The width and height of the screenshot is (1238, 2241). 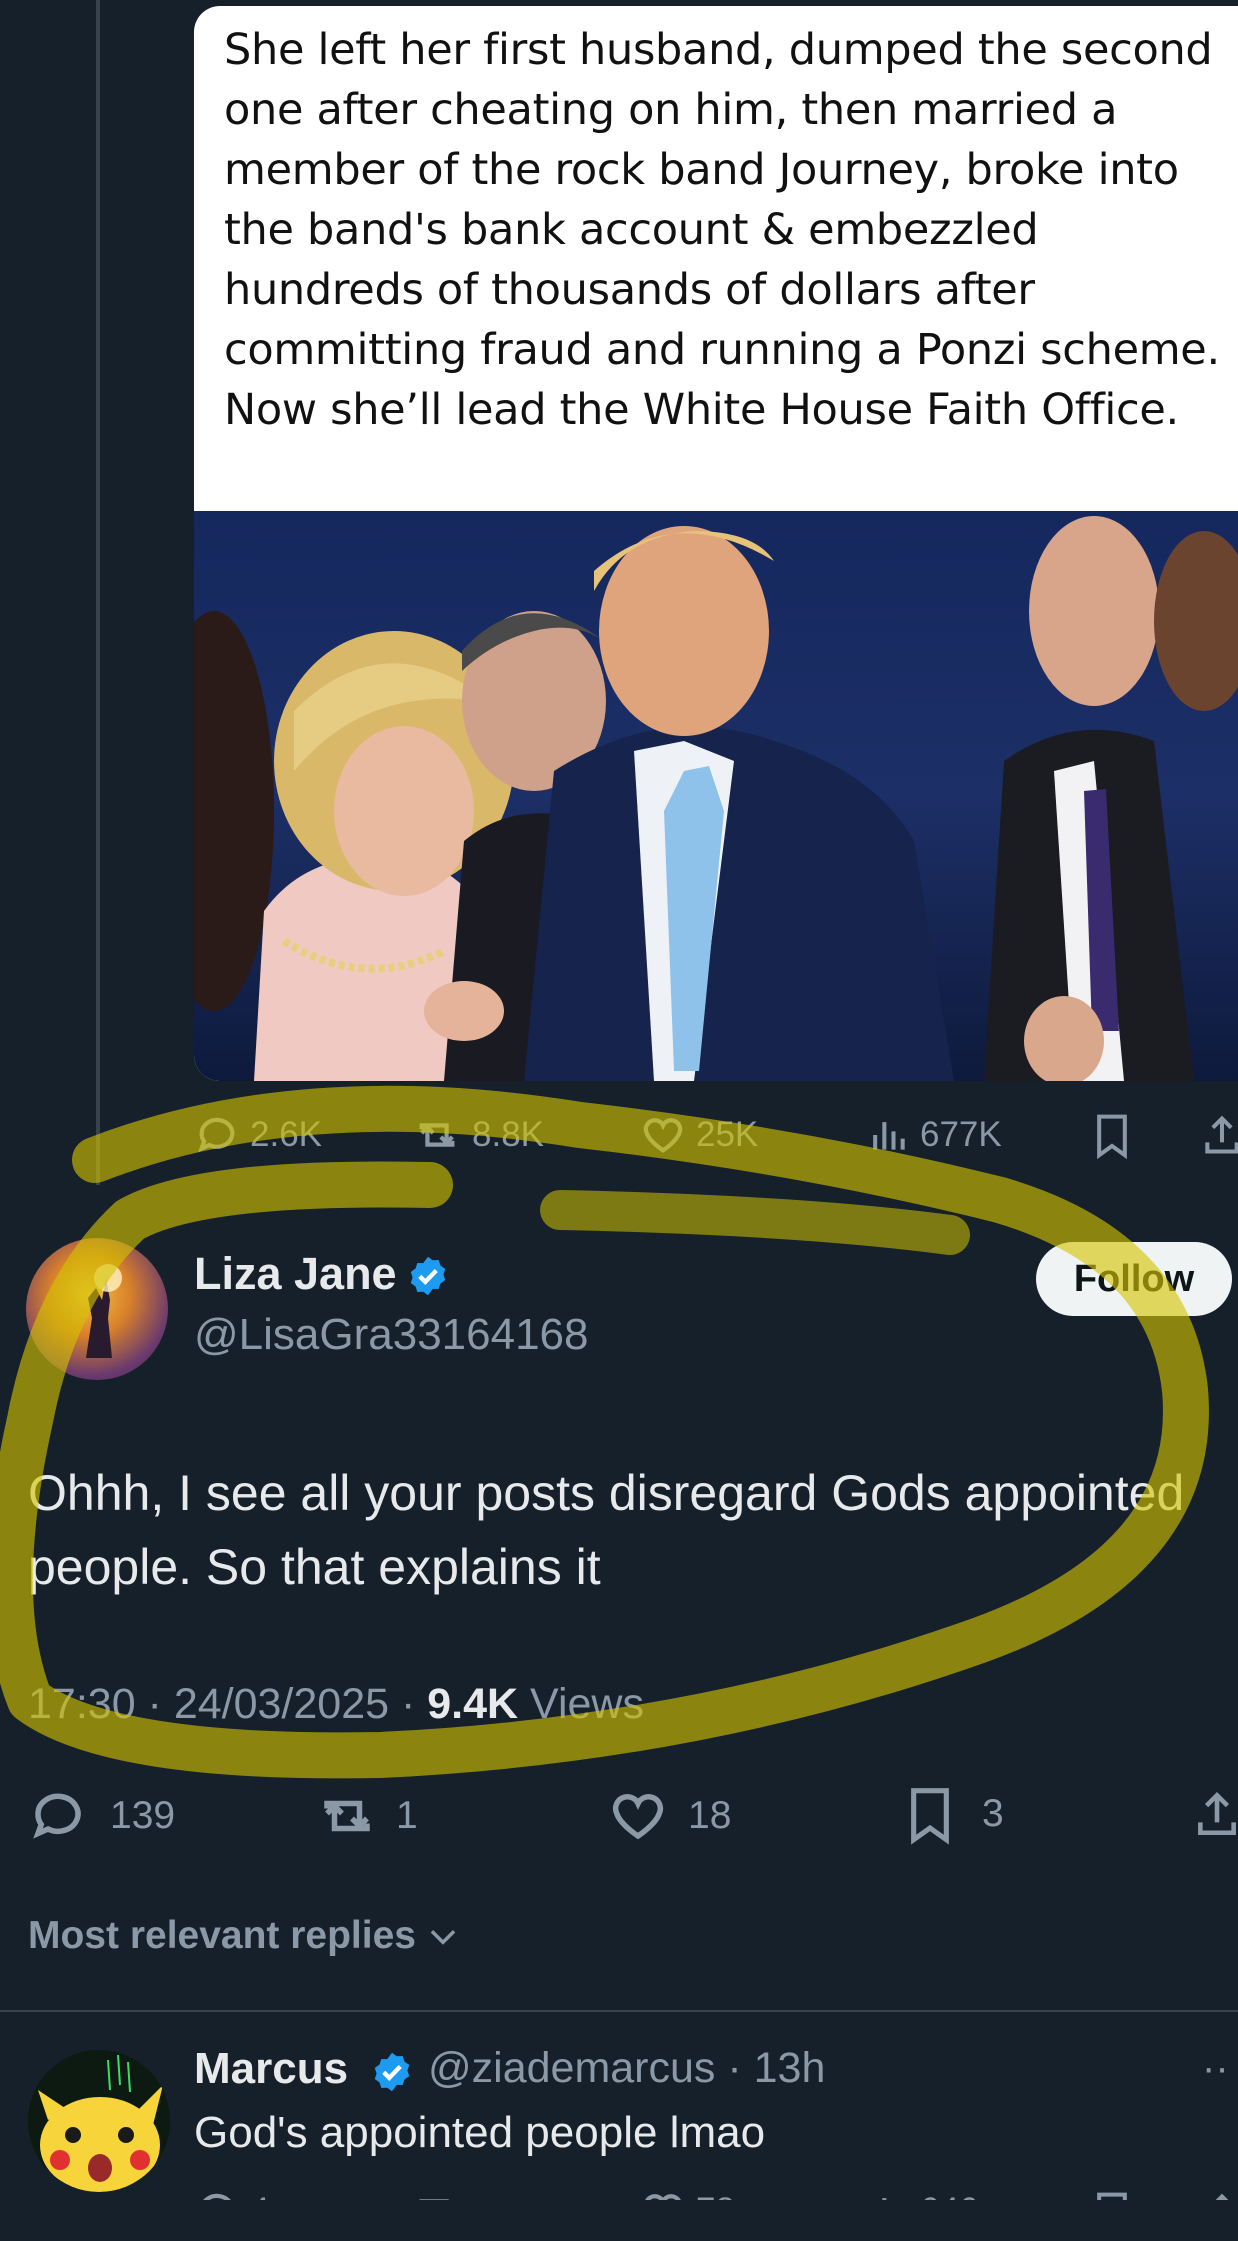 I want to click on bottom-cutoff, so click(x=619, y=2220).